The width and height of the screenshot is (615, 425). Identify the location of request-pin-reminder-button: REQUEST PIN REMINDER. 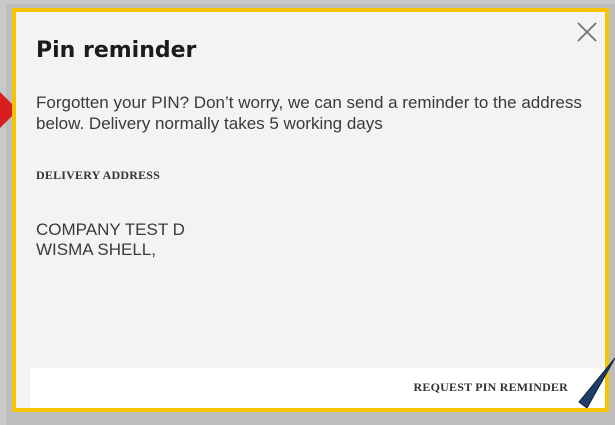
(491, 387).